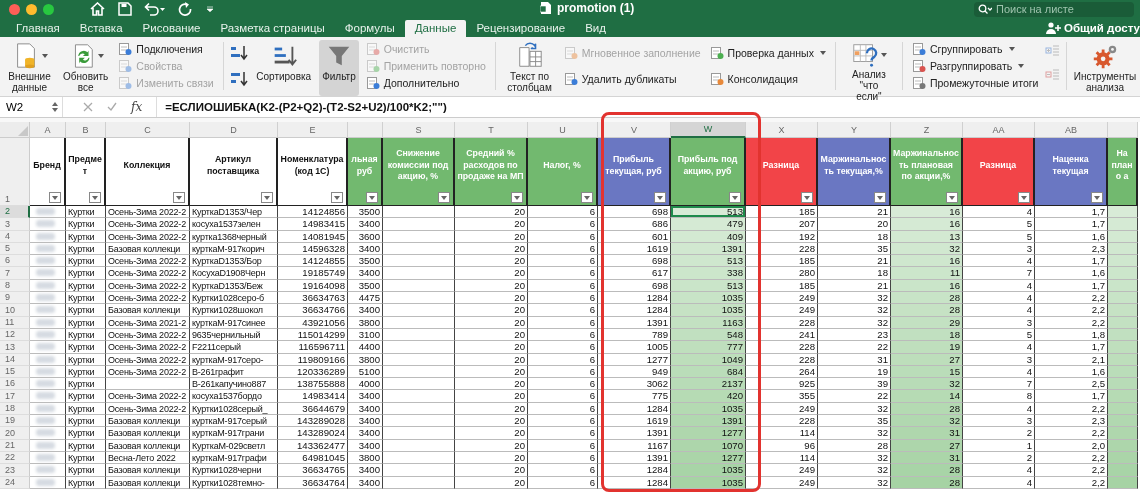 Image resolution: width=1140 pixels, height=494 pixels. I want to click on reapply-icon, so click(372, 66).